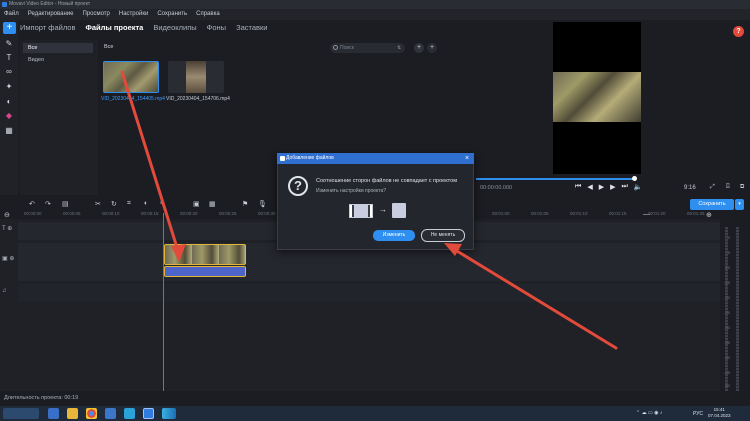 This screenshot has width=750, height=421. I want to click on app-icon, so click(129, 413).